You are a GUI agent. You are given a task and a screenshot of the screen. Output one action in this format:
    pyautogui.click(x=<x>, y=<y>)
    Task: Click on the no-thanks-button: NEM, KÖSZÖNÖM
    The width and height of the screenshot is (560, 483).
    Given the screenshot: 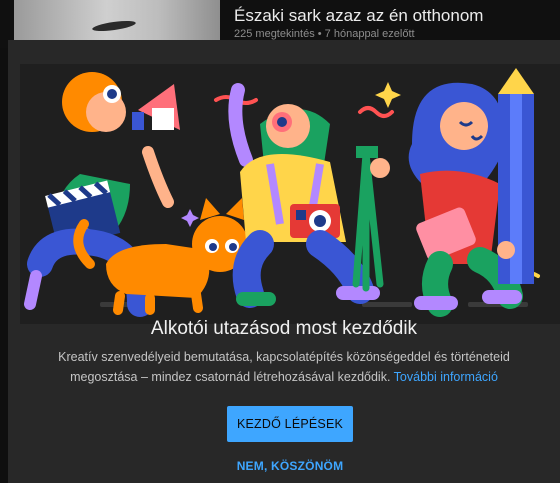 What is the action you would take?
    pyautogui.click(x=290, y=466)
    